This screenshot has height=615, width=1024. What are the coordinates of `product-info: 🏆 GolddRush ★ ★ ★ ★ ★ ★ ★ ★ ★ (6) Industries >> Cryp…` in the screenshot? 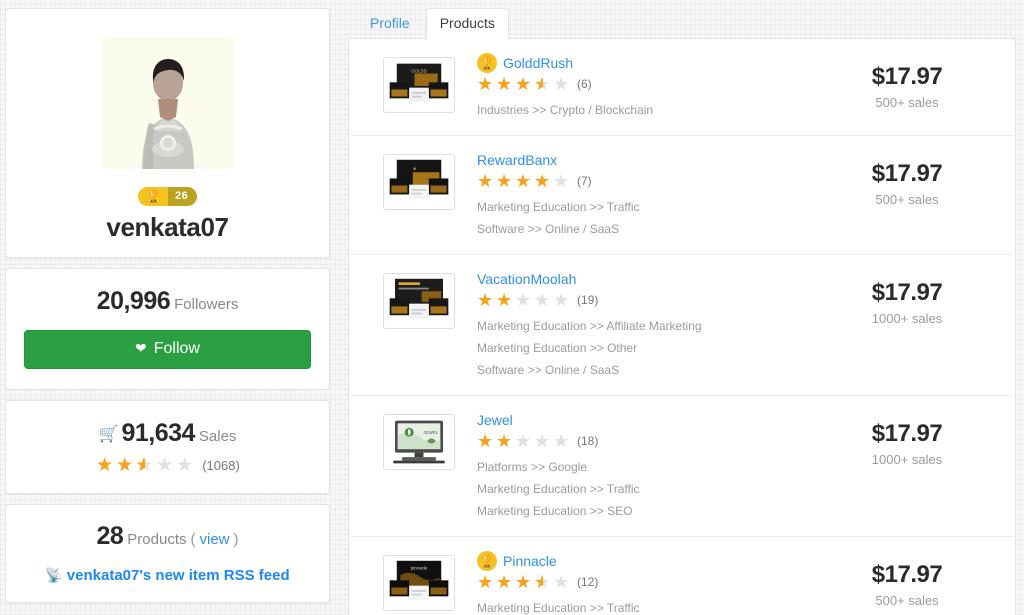 It's located at (645, 86).